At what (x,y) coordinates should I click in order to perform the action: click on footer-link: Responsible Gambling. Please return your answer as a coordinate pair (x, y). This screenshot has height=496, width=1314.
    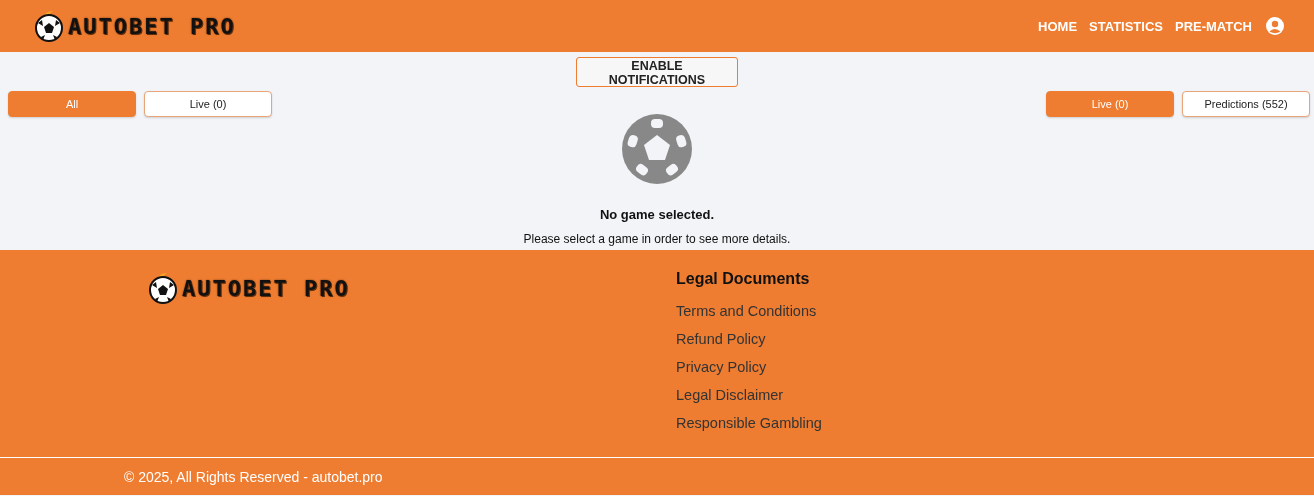
    Looking at the image, I should click on (749, 423).